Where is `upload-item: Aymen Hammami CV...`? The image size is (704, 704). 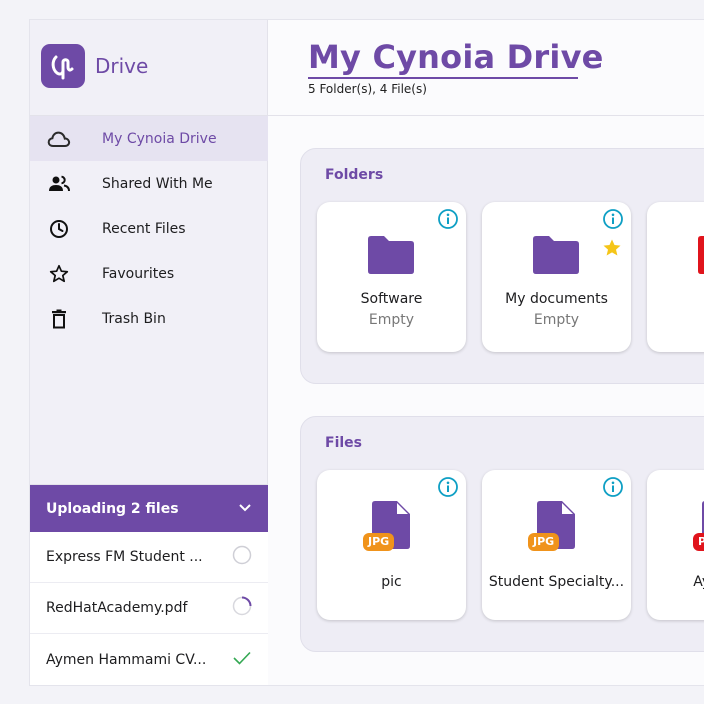 upload-item: Aymen Hammami CV... is located at coordinates (149, 659).